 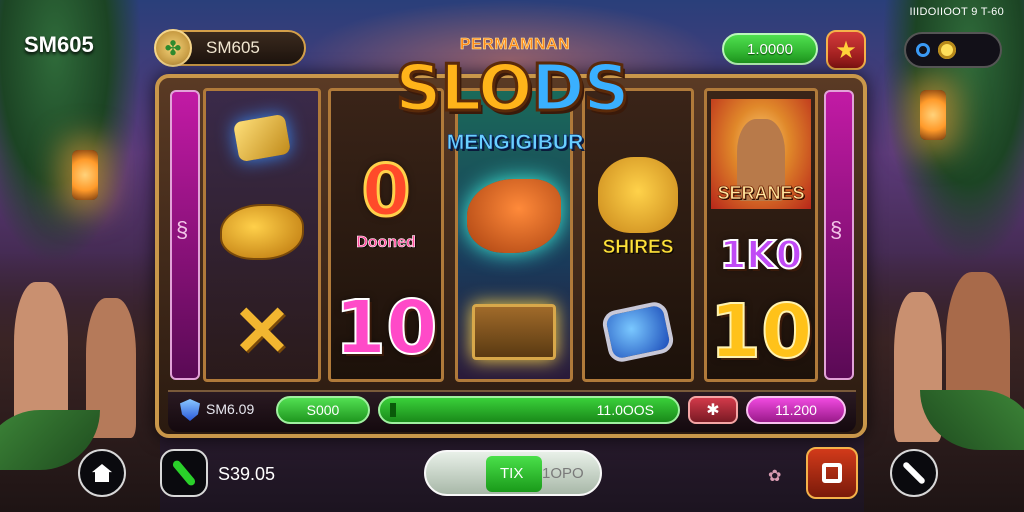 What do you see at coordinates (933, 115) in the screenshot?
I see `lantern-right` at bounding box center [933, 115].